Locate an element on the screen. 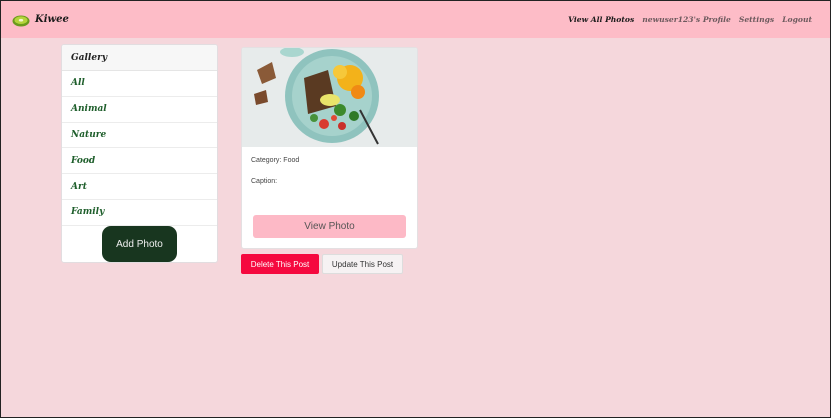 The width and height of the screenshot is (831, 418). category-all: All is located at coordinates (139, 84).